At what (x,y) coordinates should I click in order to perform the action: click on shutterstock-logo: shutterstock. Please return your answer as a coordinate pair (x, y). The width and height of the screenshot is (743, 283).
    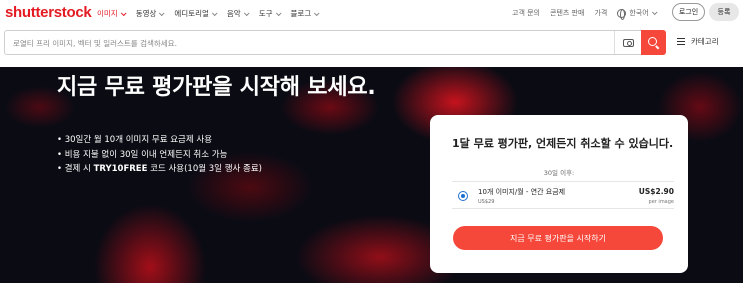
    Looking at the image, I should click on (48, 12).